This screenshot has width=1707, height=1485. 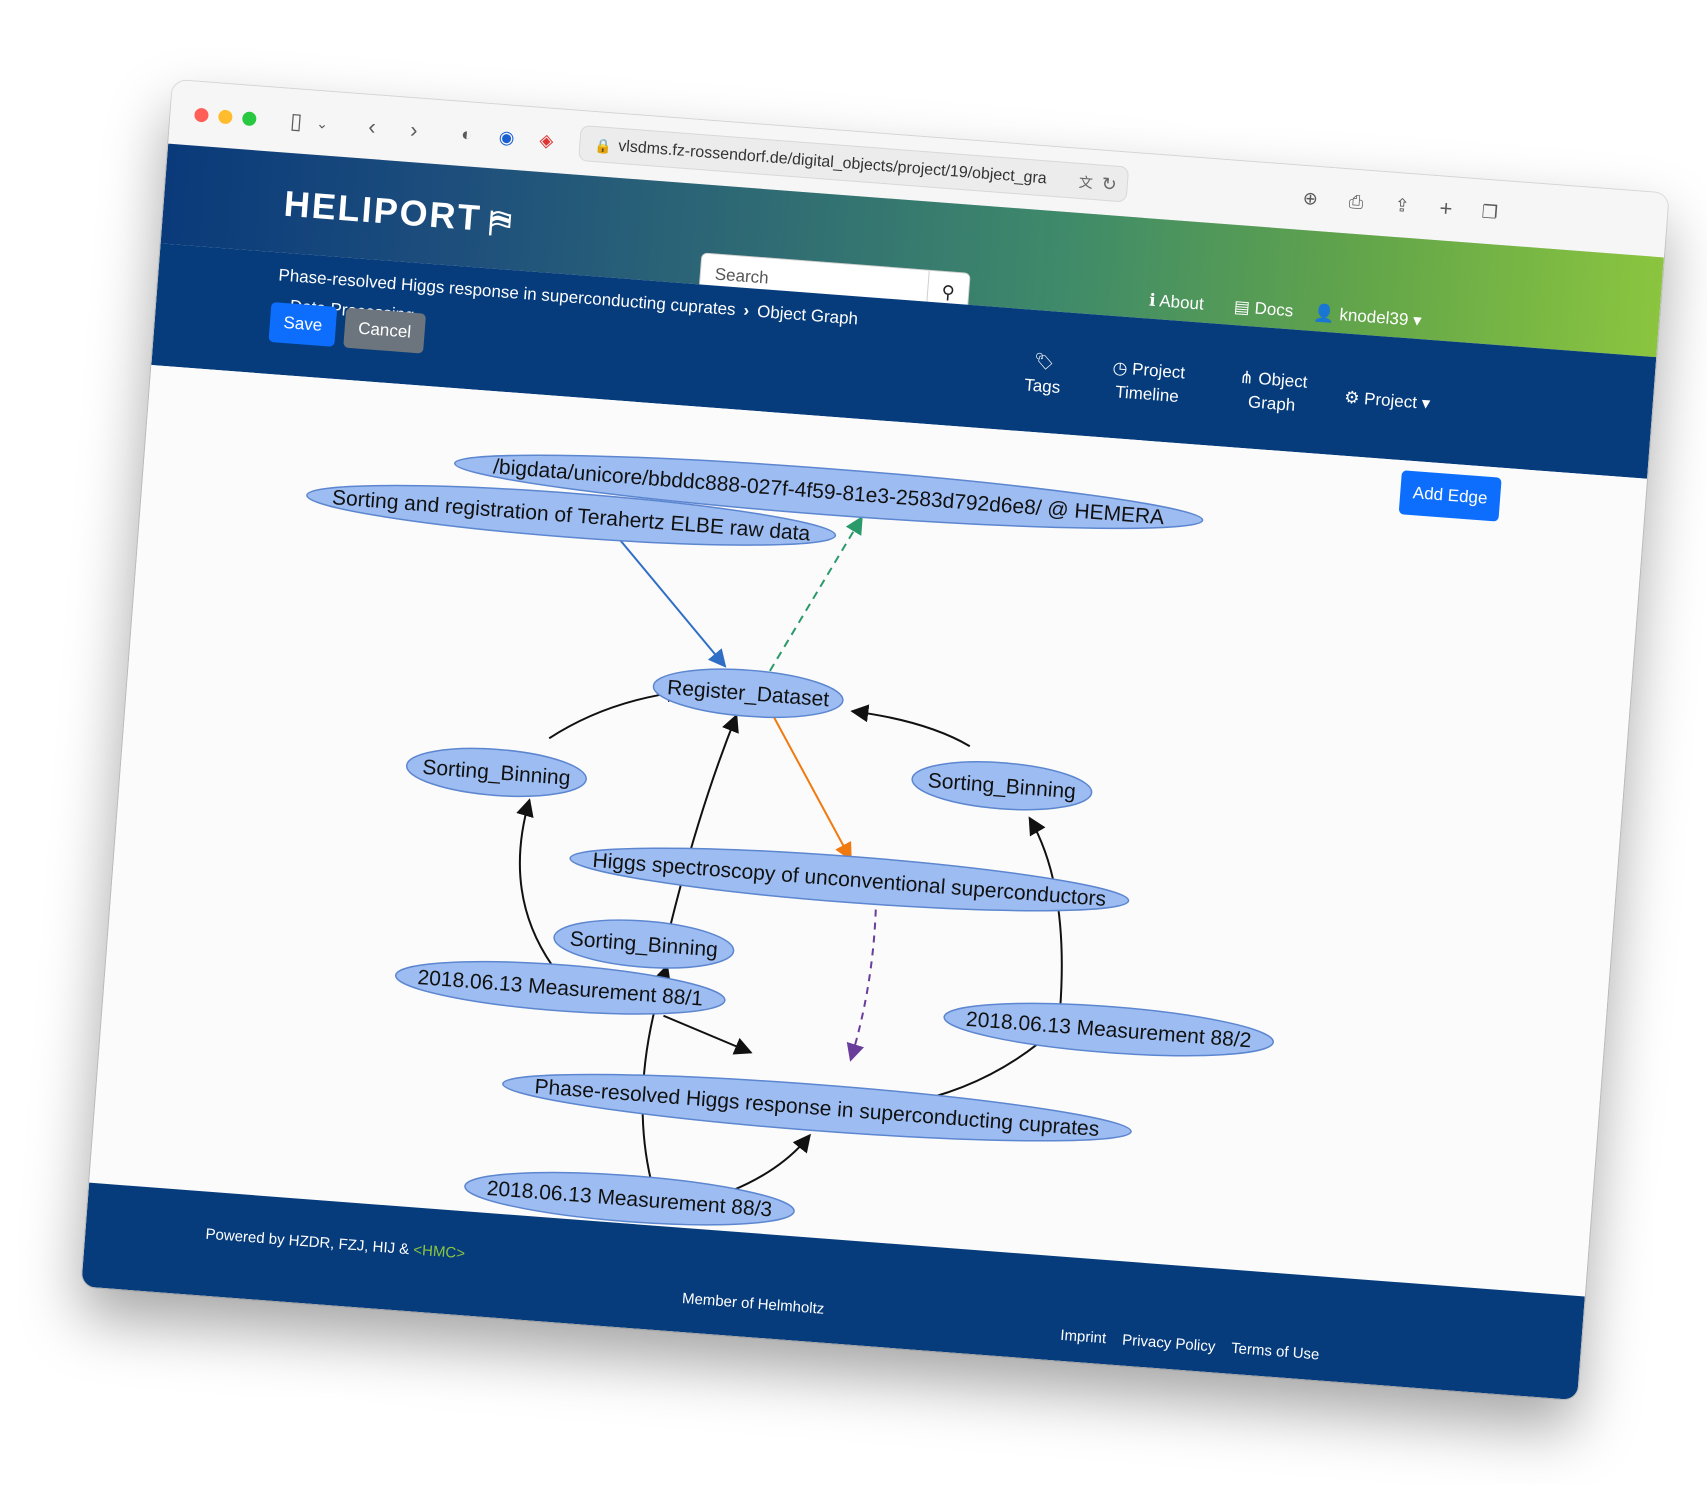 What do you see at coordinates (669, 598) in the screenshot?
I see `edge-raw-to-register` at bounding box center [669, 598].